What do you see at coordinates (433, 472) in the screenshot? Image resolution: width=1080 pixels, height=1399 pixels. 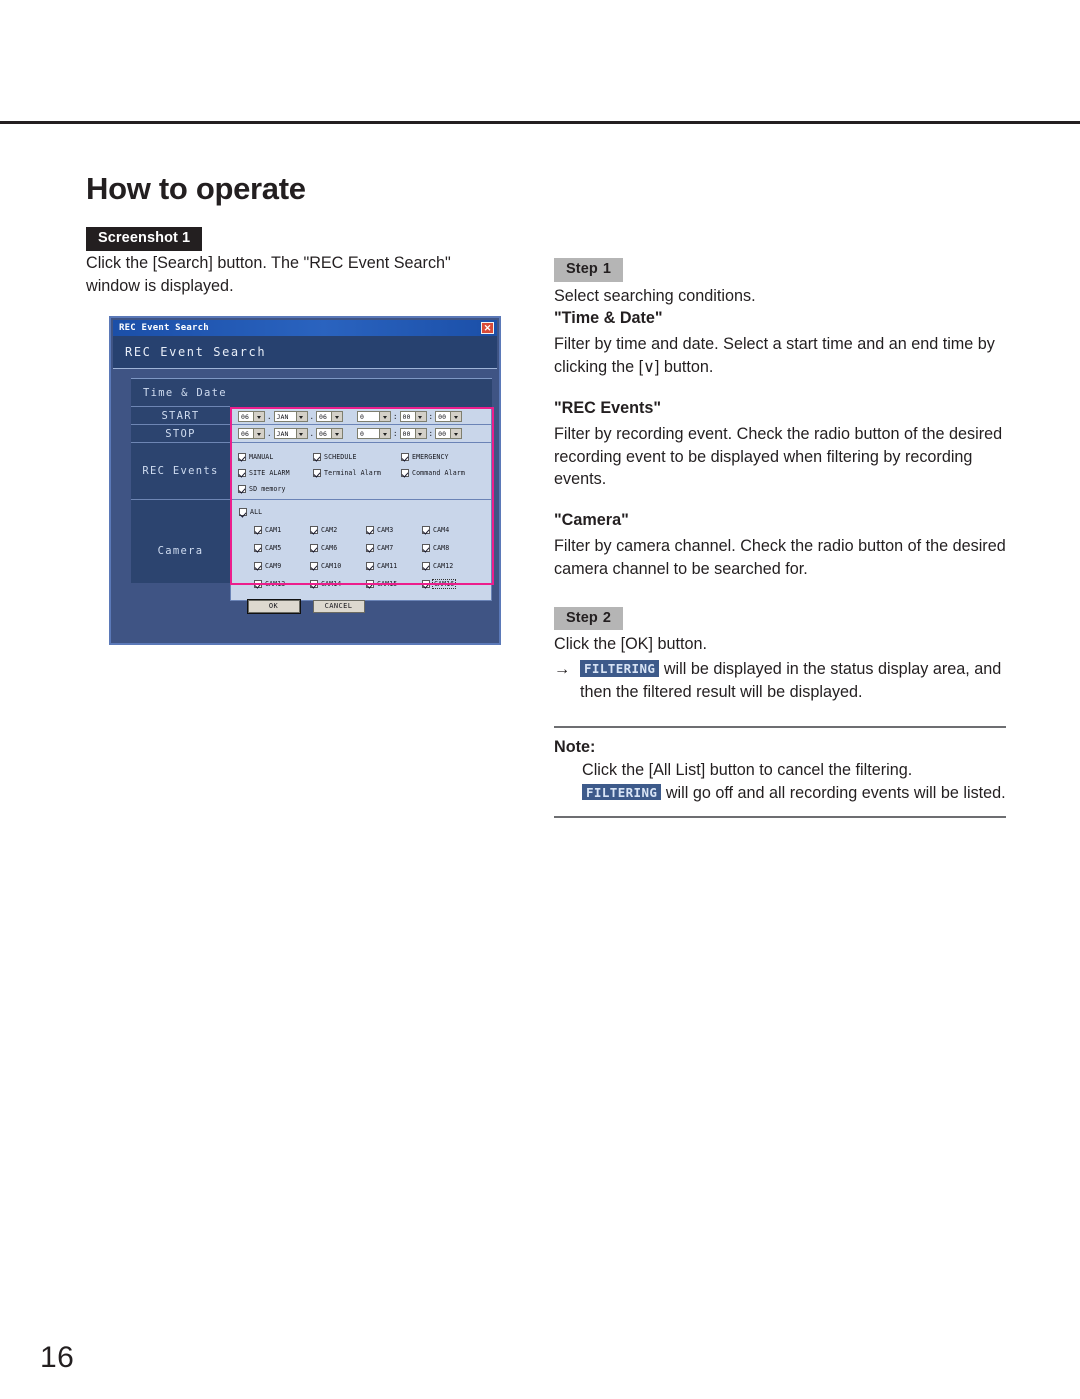 I see `checkbox-command-alarm: Command Alarm` at bounding box center [433, 472].